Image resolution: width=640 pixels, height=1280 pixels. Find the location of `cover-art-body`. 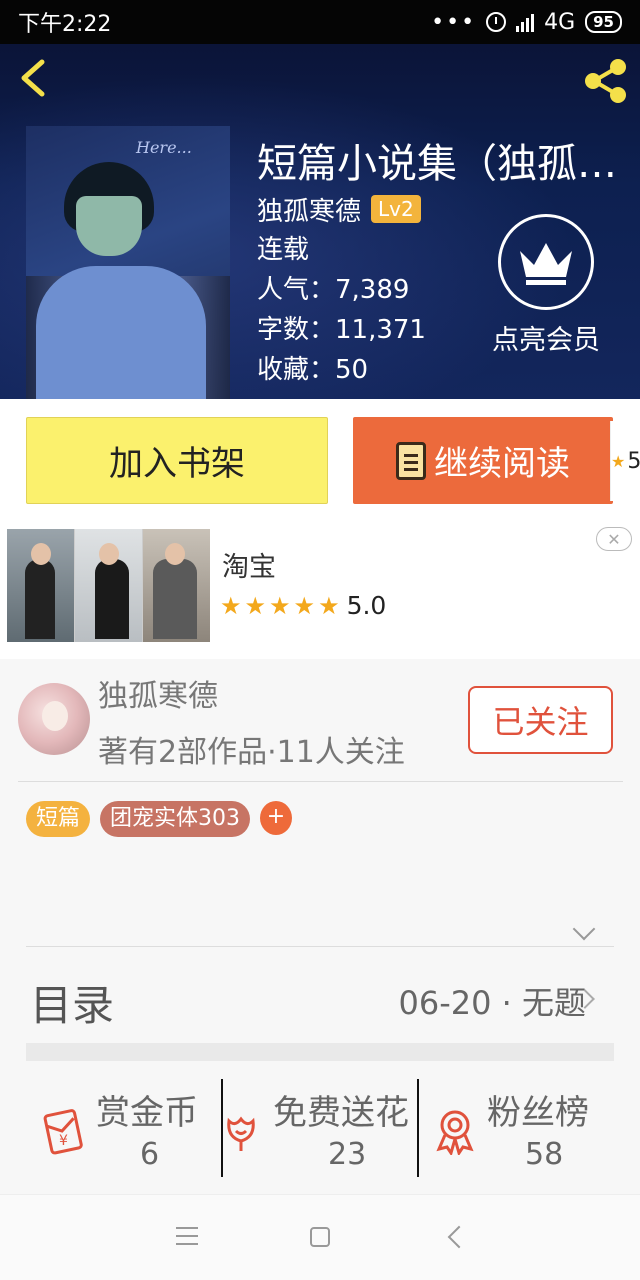

cover-art-body is located at coordinates (121, 332).